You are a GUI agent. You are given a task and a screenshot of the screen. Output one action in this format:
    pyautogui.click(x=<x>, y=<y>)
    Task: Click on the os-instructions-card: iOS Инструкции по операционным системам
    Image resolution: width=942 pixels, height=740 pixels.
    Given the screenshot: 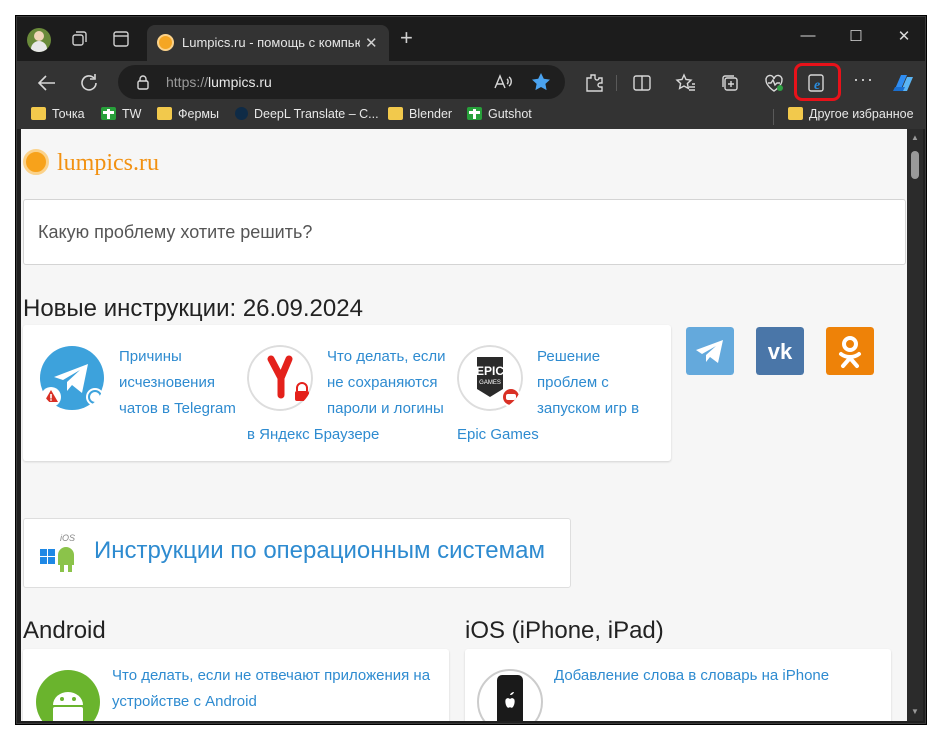 What is the action you would take?
    pyautogui.click(x=297, y=553)
    